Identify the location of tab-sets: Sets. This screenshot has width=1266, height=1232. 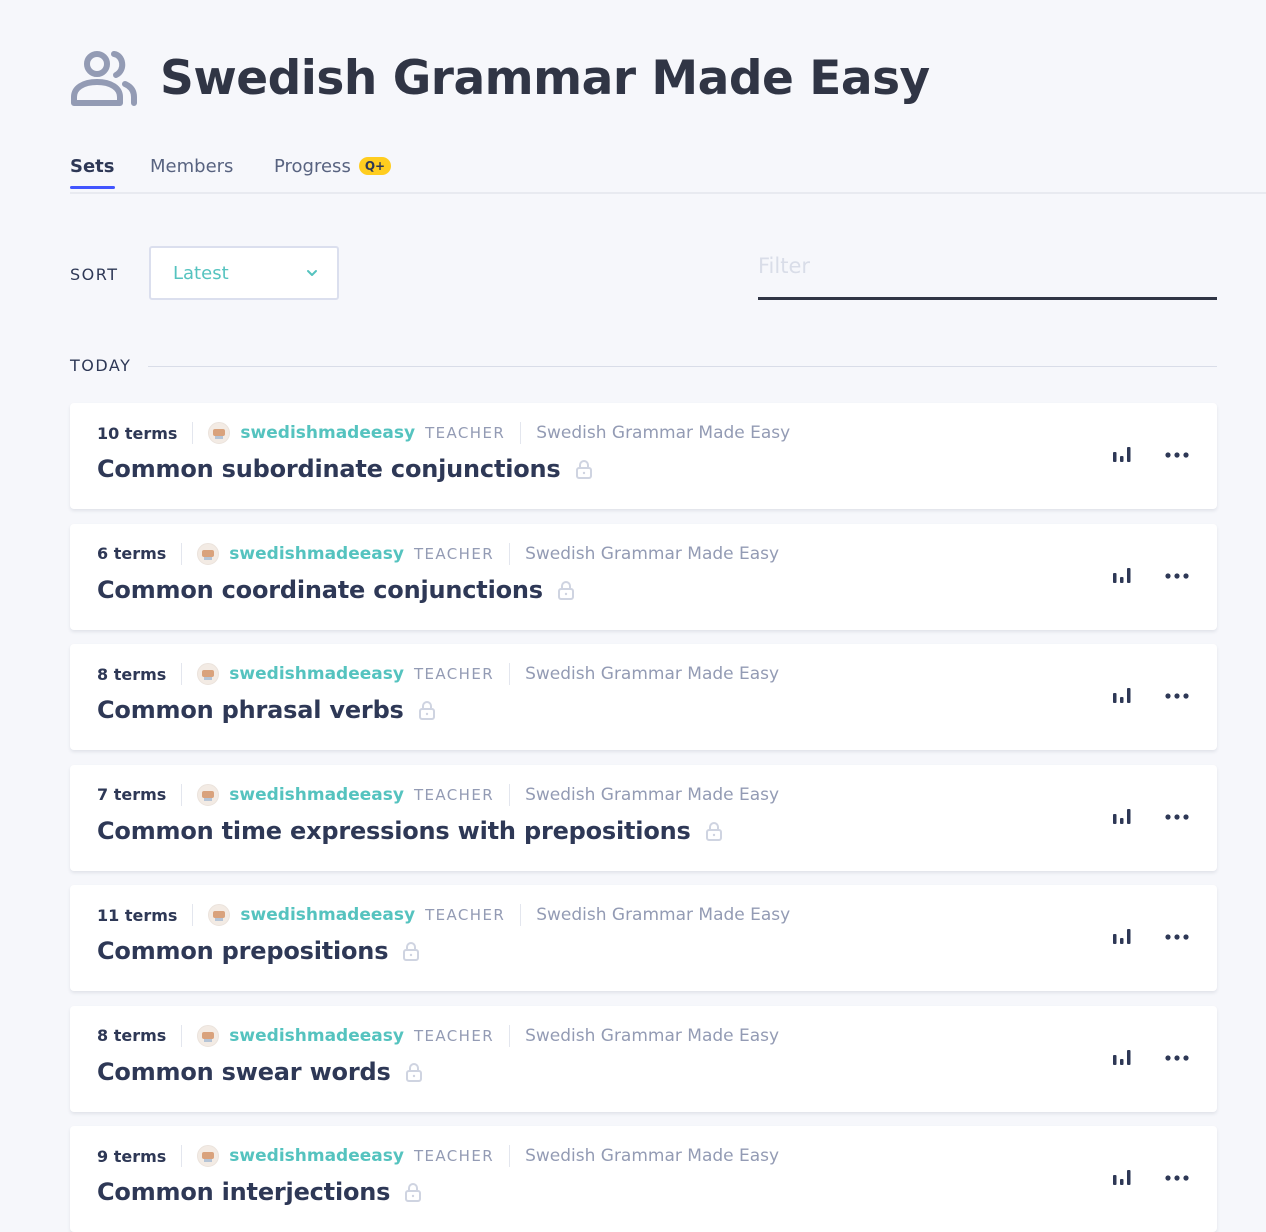
(92, 172).